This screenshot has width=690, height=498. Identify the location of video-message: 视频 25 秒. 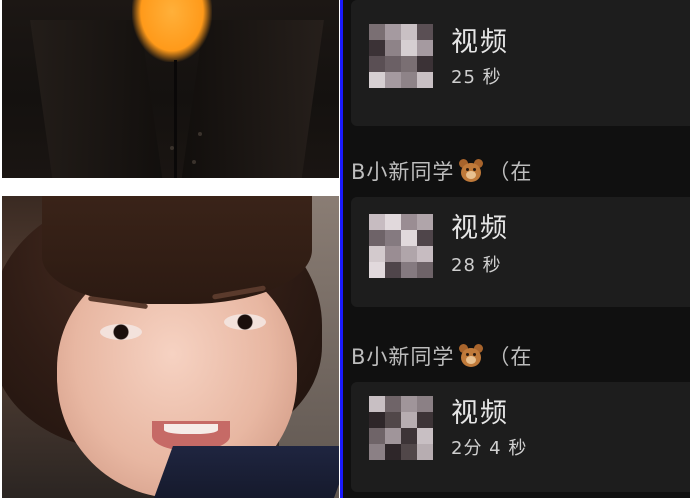
(520, 63).